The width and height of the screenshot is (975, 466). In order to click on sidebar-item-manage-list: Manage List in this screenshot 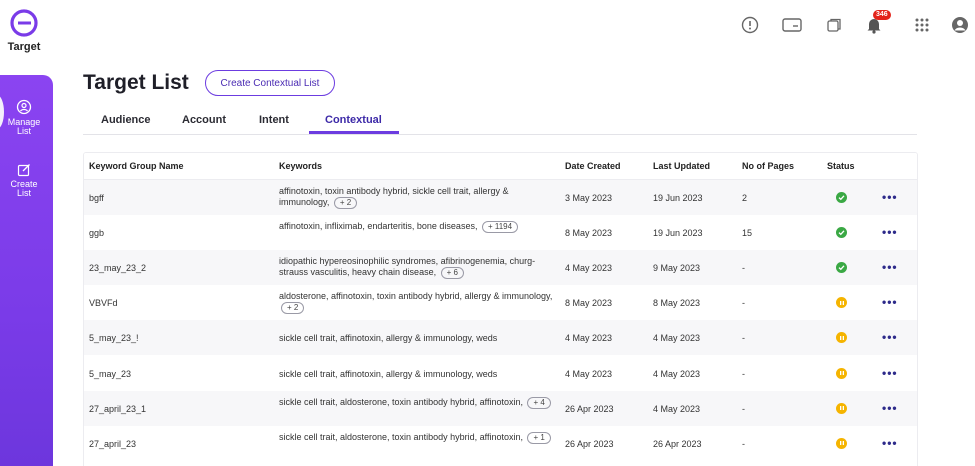, I will do `click(24, 117)`.